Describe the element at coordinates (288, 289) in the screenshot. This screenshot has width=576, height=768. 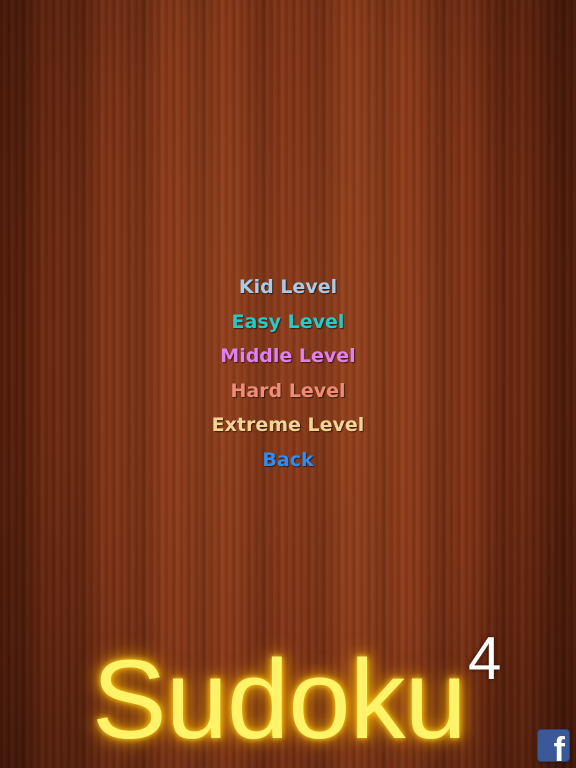
I see `kid-level-button: Kid Level` at that location.